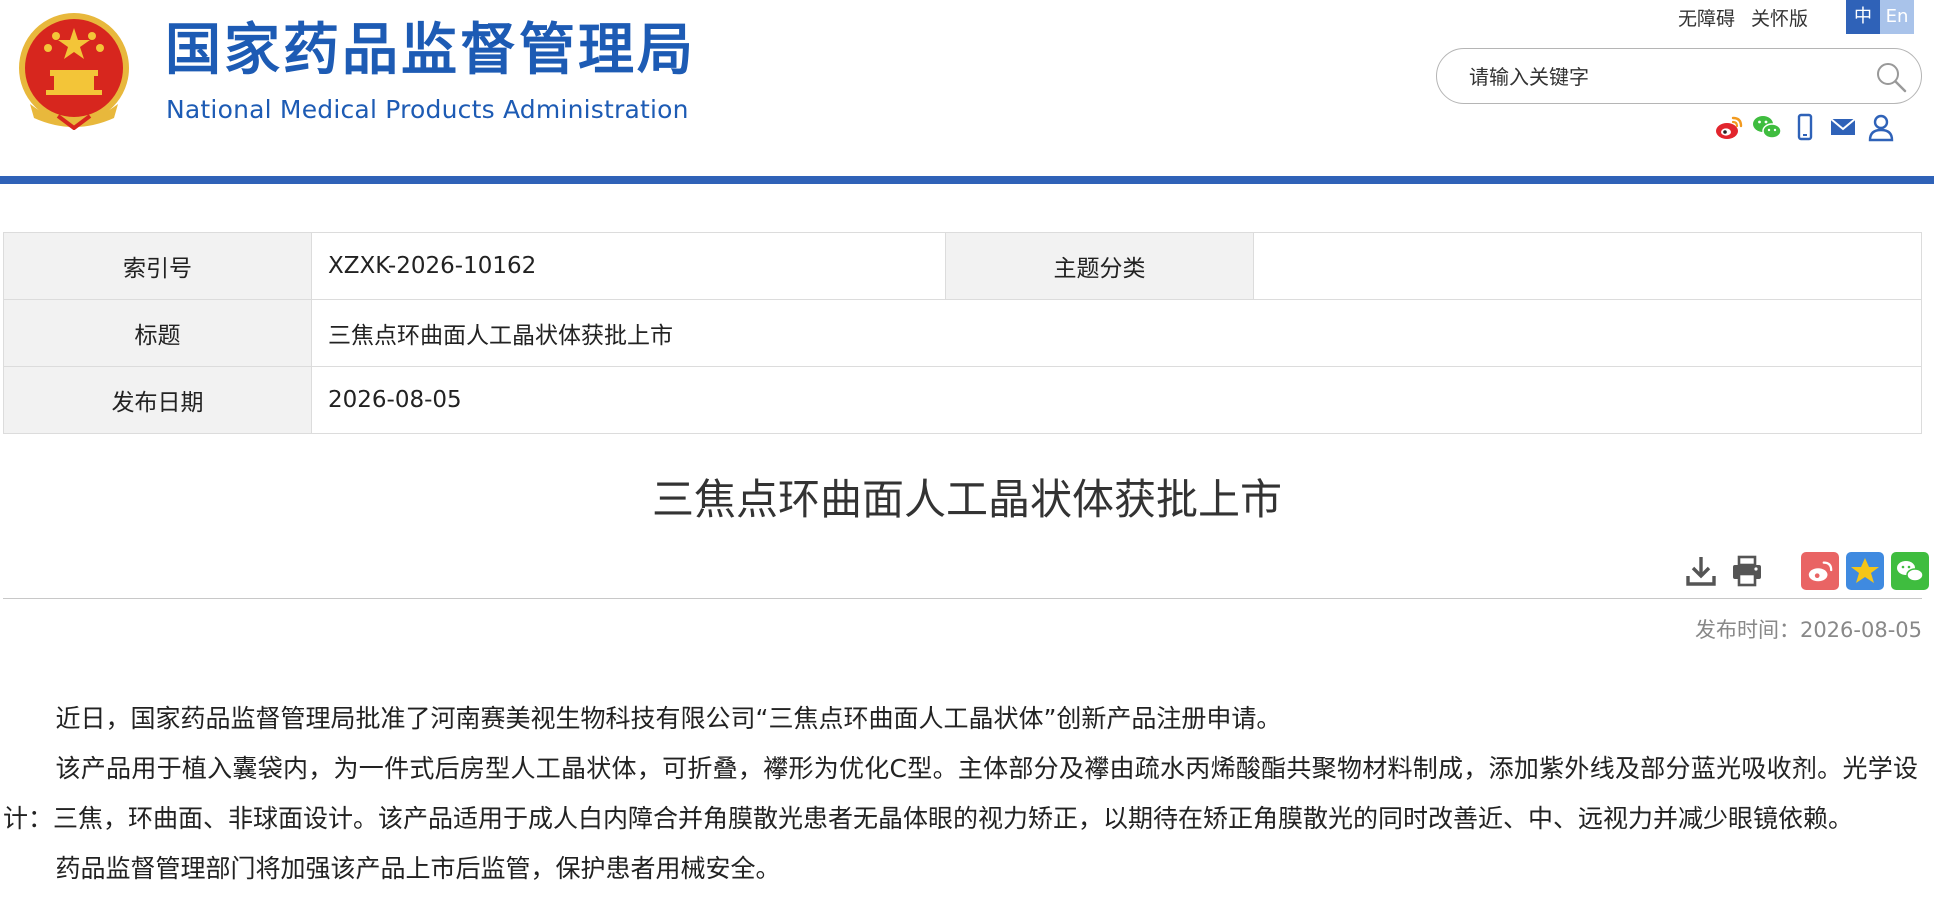 Image resolution: width=1934 pixels, height=908 pixels. Describe the element at coordinates (1706, 19) in the screenshot. I see `accessibility-link: 无障碍` at that location.